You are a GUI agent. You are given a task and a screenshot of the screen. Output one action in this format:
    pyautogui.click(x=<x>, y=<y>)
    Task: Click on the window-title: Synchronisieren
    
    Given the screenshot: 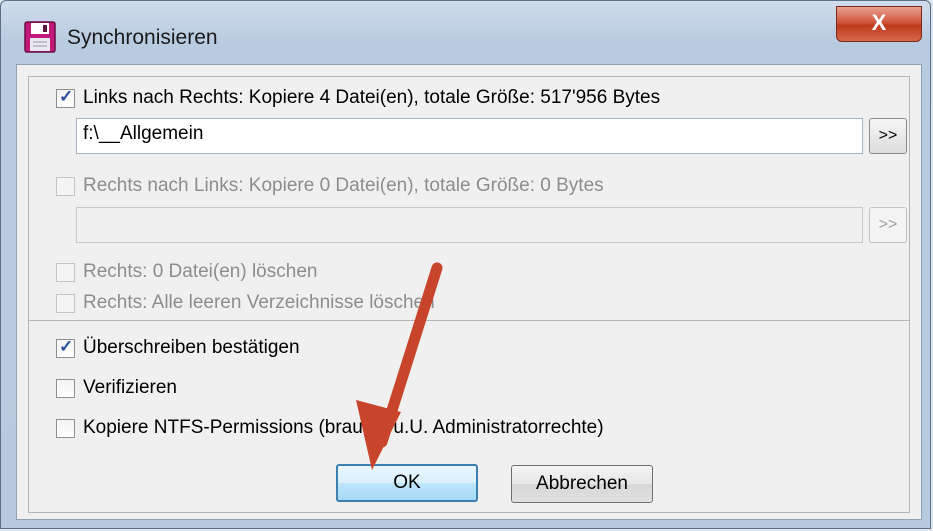 What is the action you would take?
    pyautogui.click(x=142, y=37)
    